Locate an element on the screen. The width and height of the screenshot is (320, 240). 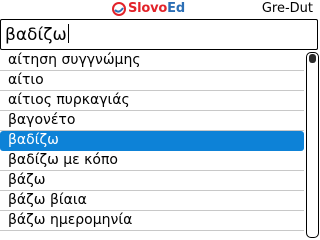
text-caret is located at coordinates (68, 33).